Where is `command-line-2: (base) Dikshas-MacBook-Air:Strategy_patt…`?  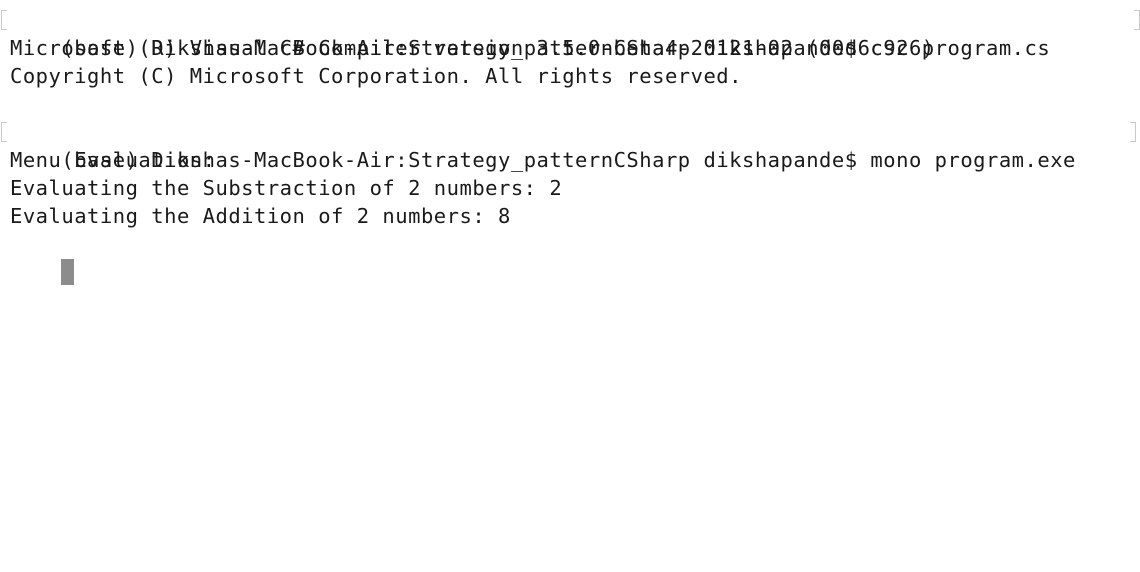 command-line-2: (base) Dikshas-MacBook-Air:Strategy_patt… is located at coordinates (570, 145).